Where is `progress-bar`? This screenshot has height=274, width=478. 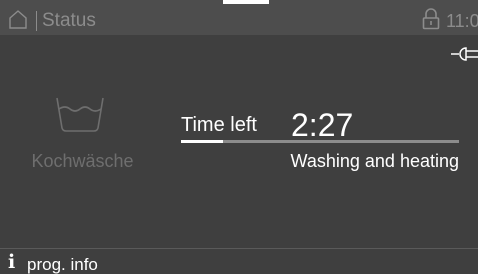 progress-bar is located at coordinates (320, 141).